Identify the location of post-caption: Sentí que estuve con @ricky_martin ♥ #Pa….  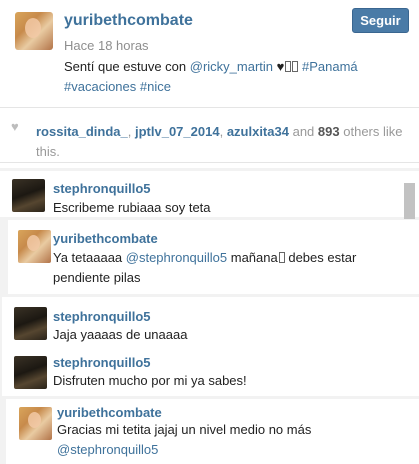
(236, 77).